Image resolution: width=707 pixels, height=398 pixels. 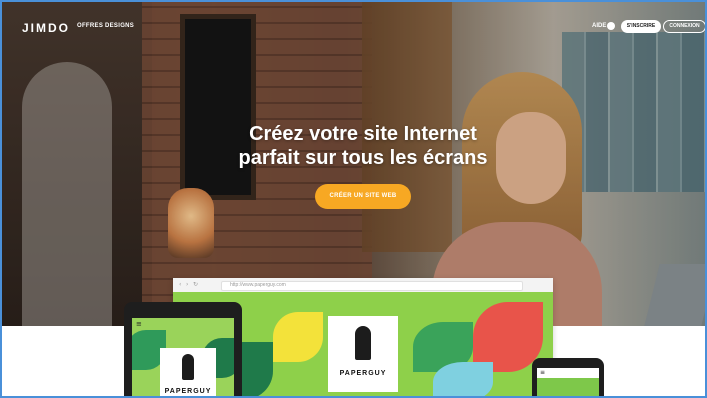 I want to click on hero-headline-line1: Créez votre site Internet, so click(x=363, y=134).